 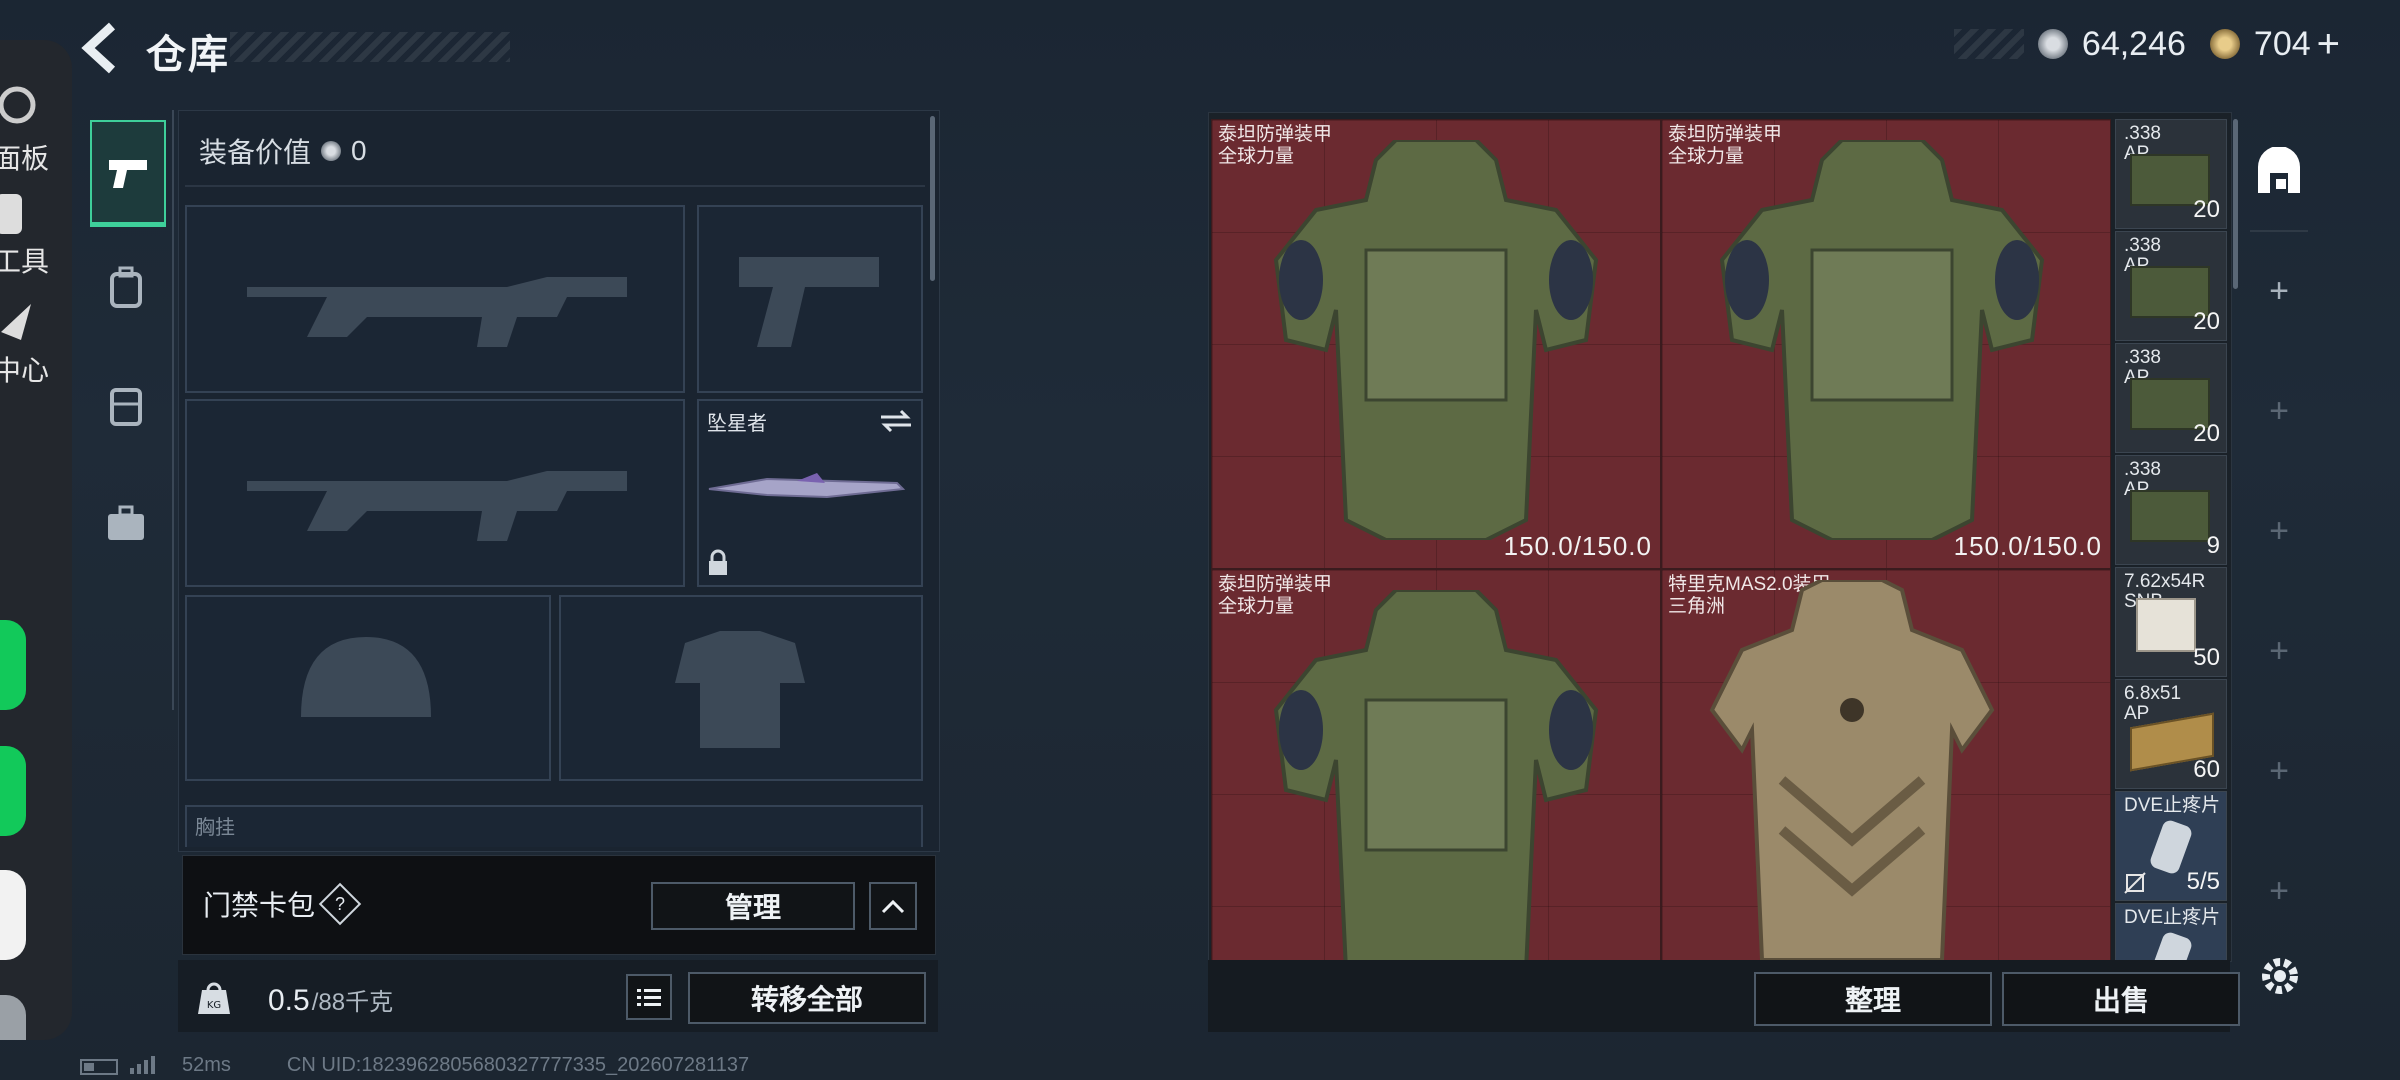 What do you see at coordinates (437, 312) in the screenshot?
I see `rifle-silhouette-icon` at bounding box center [437, 312].